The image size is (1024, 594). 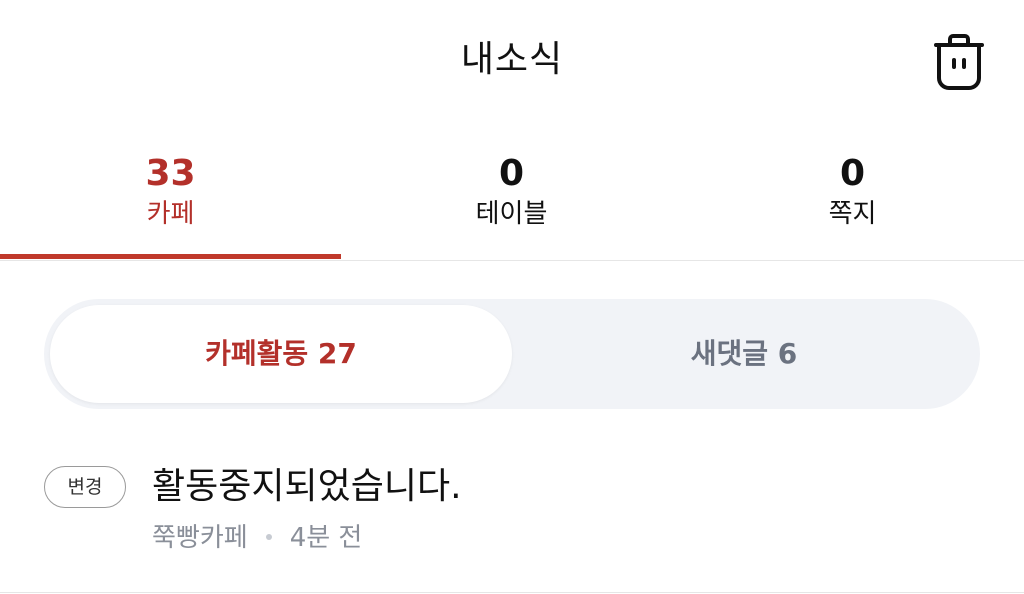 I want to click on tab-table-count: 0, so click(x=511, y=173).